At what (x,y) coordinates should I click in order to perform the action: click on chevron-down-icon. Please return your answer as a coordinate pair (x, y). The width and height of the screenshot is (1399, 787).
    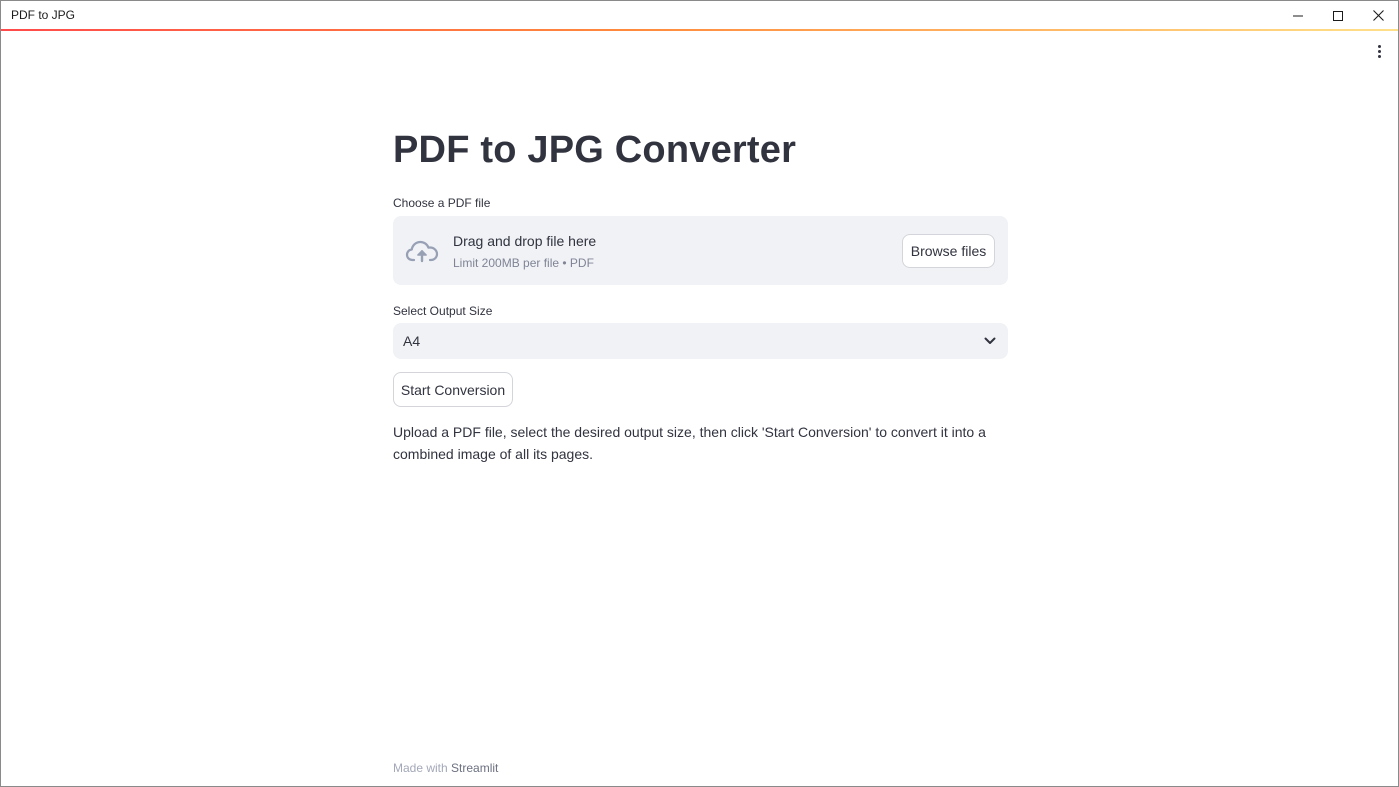
    Looking at the image, I should click on (990, 340).